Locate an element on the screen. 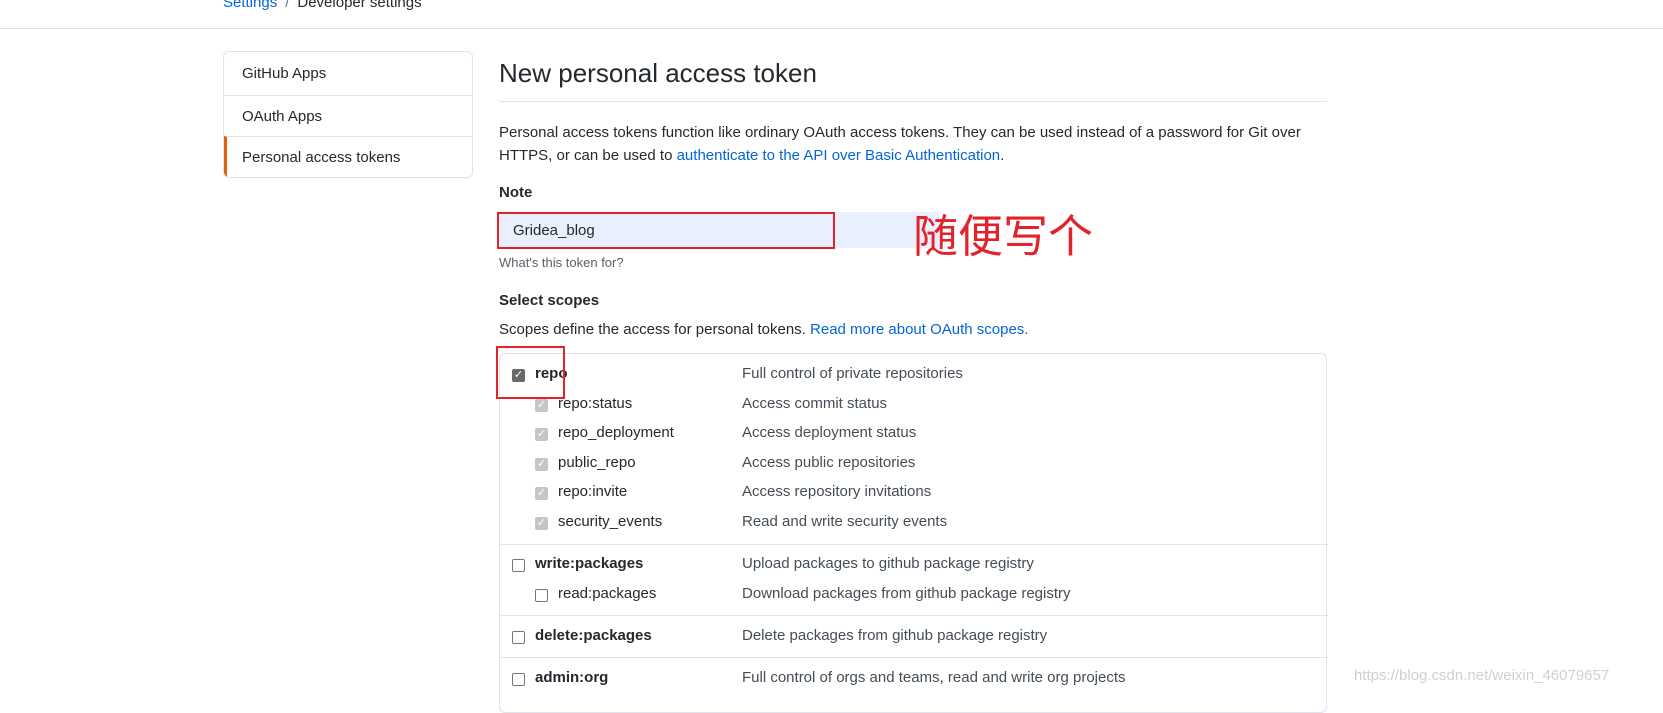 The image size is (1663, 713). select-scopes-label: Select scopes is located at coordinates (549, 300).